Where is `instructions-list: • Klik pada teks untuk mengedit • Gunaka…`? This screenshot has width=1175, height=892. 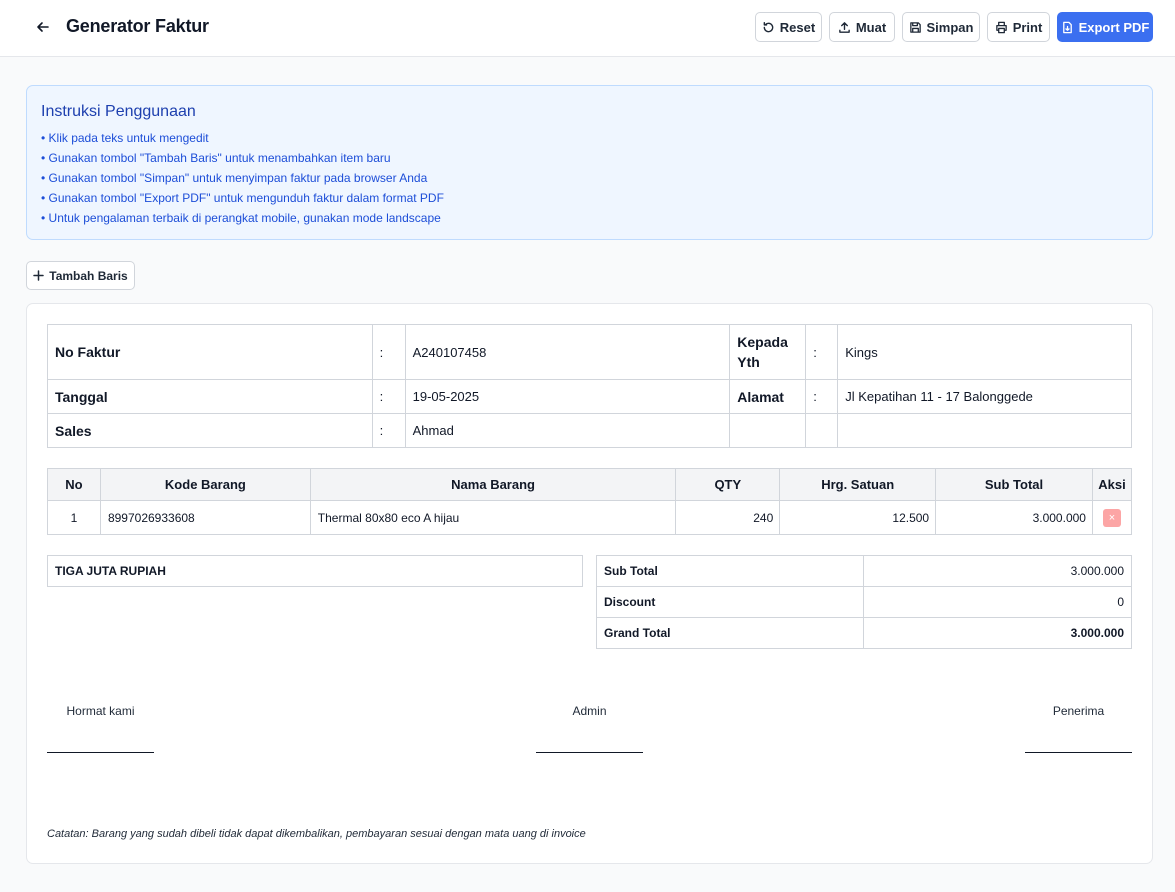
instructions-list: • Klik pada teks untuk mengedit • Gunaka… is located at coordinates (242, 180).